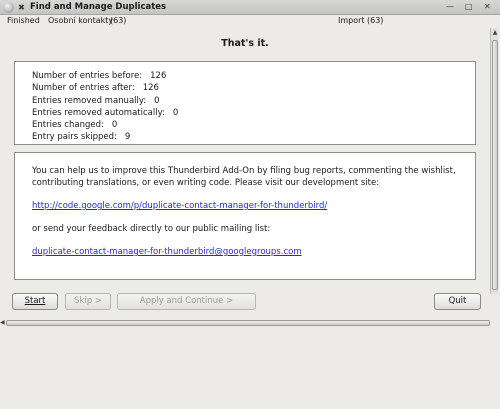 Image resolution: width=500 pixels, height=409 pixels. Describe the element at coordinates (21, 7) in the screenshot. I see `pin-icon: ✖` at that location.